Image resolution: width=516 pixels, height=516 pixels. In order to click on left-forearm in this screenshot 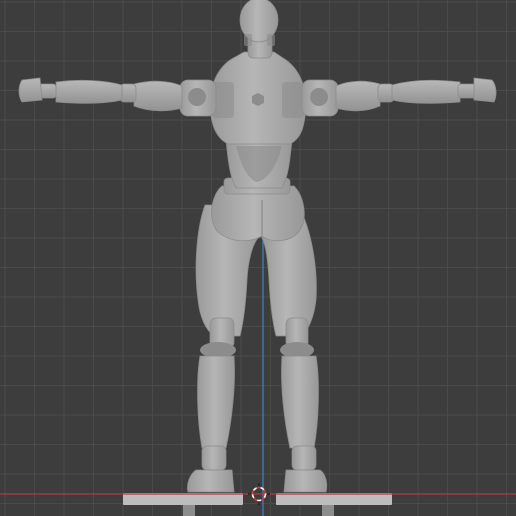, I will do `click(89, 91)`.